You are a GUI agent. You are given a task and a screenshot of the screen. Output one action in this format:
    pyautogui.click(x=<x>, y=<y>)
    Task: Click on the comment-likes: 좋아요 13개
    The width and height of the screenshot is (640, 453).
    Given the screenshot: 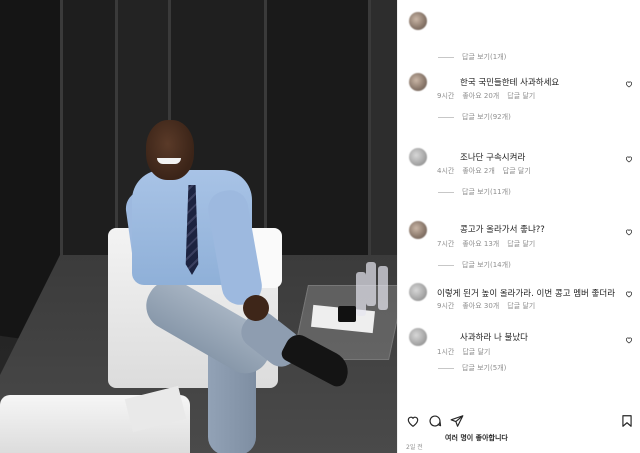 What is the action you would take?
    pyautogui.click(x=480, y=244)
    